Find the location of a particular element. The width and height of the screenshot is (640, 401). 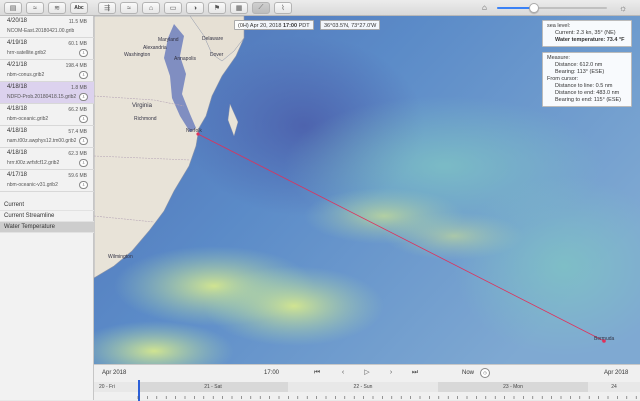

grid-icon: ▦ is located at coordinates (239, 8).